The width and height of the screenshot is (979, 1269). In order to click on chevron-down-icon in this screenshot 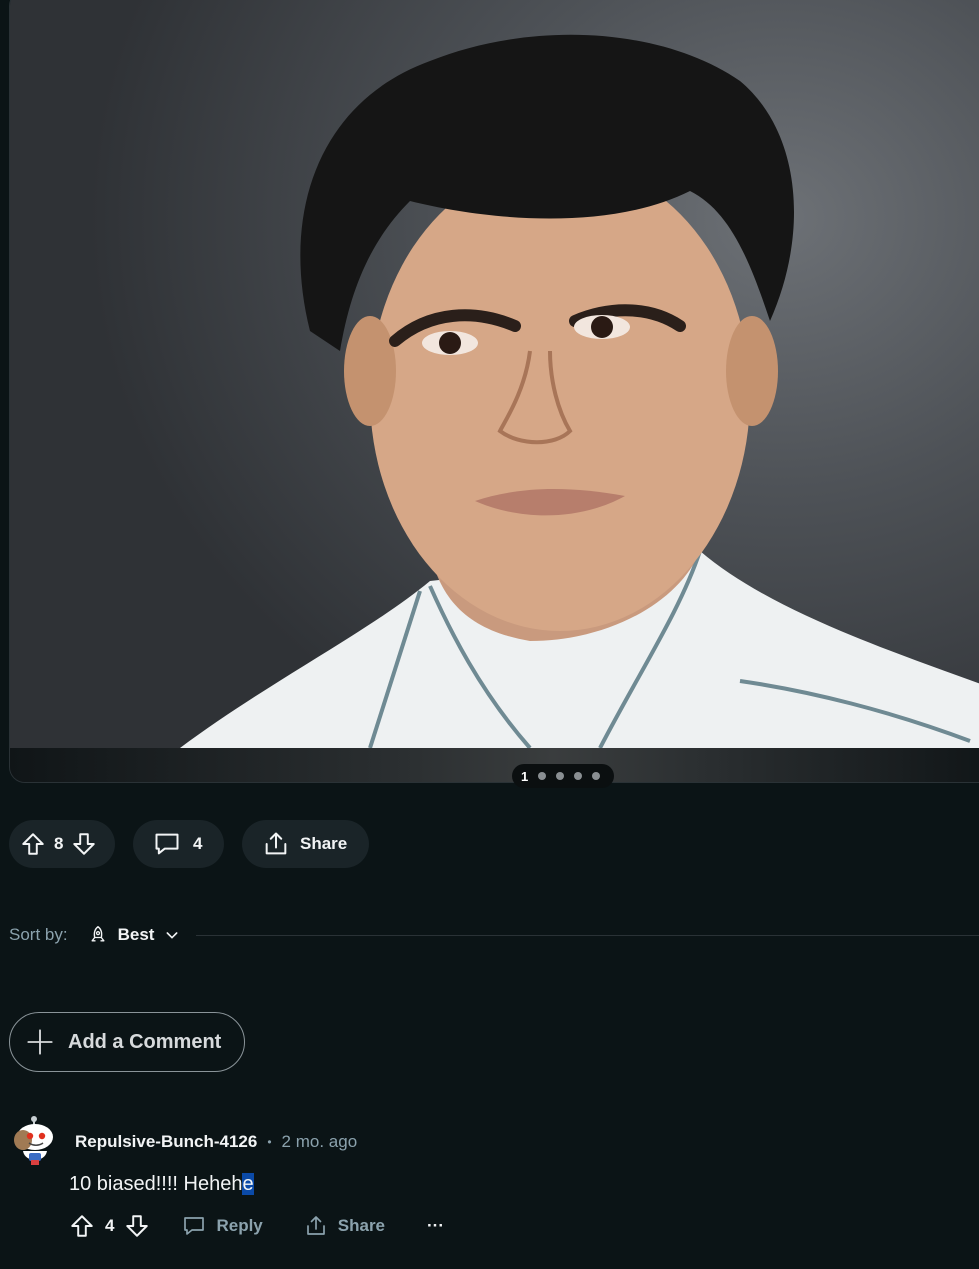, I will do `click(172, 935)`.